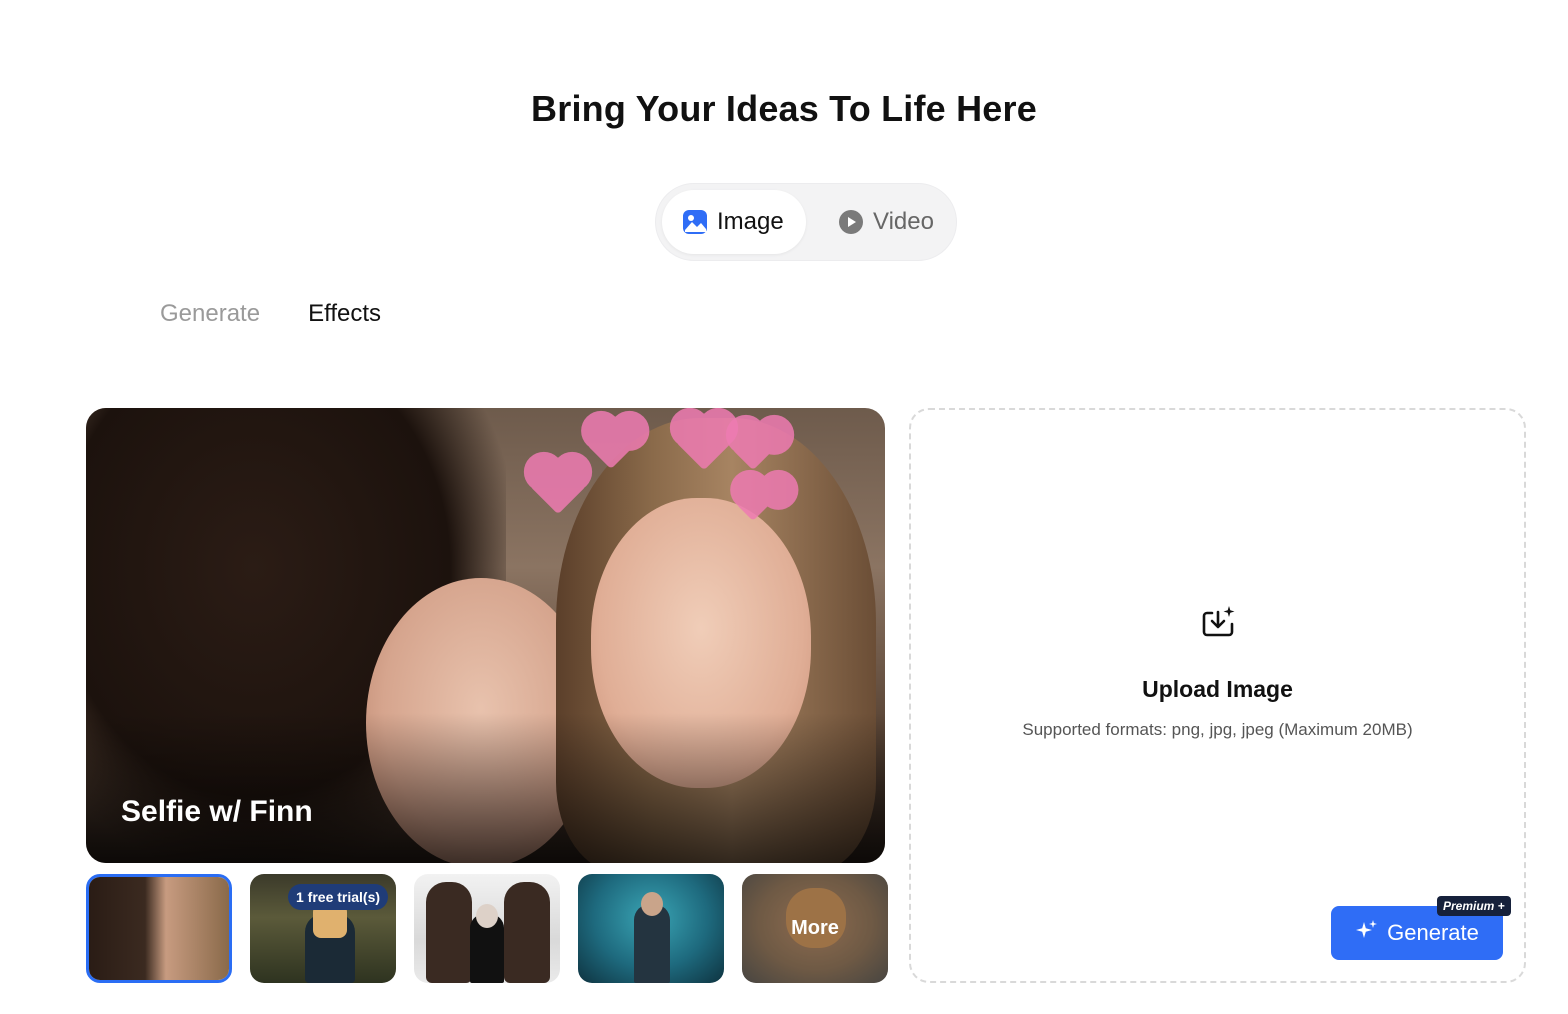  What do you see at coordinates (750, 221) in the screenshot?
I see `mode-image-label: Image` at bounding box center [750, 221].